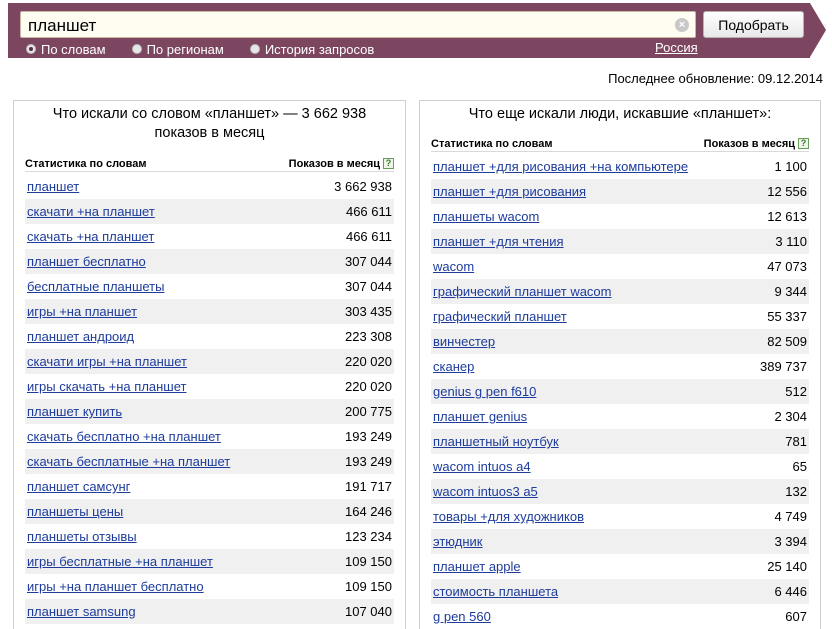 The width and height of the screenshot is (832, 629). I want to click on keyword-link: сканер, so click(453, 366).